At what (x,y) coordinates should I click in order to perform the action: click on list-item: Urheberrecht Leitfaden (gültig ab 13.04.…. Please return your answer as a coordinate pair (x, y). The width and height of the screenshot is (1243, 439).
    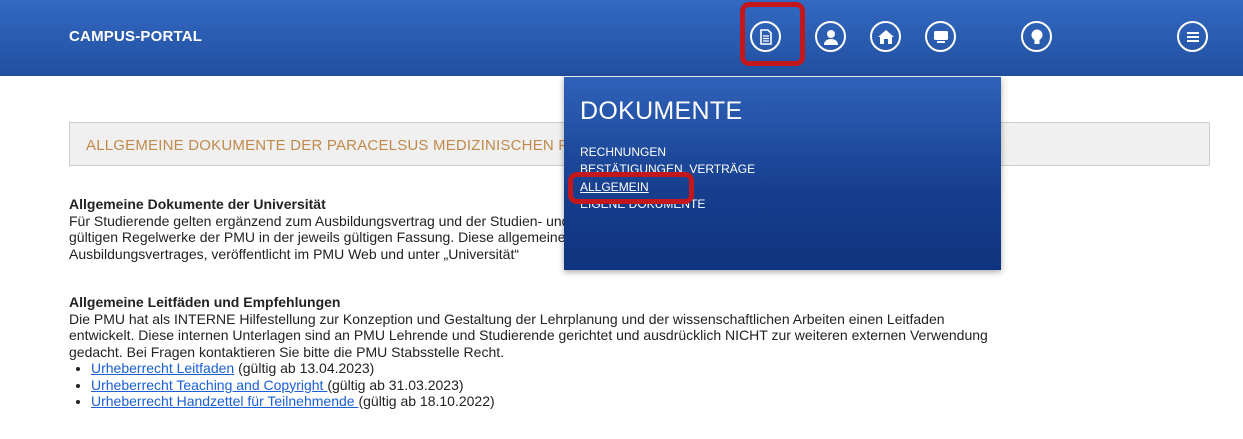
    Looking at the image, I should click on (660, 368).